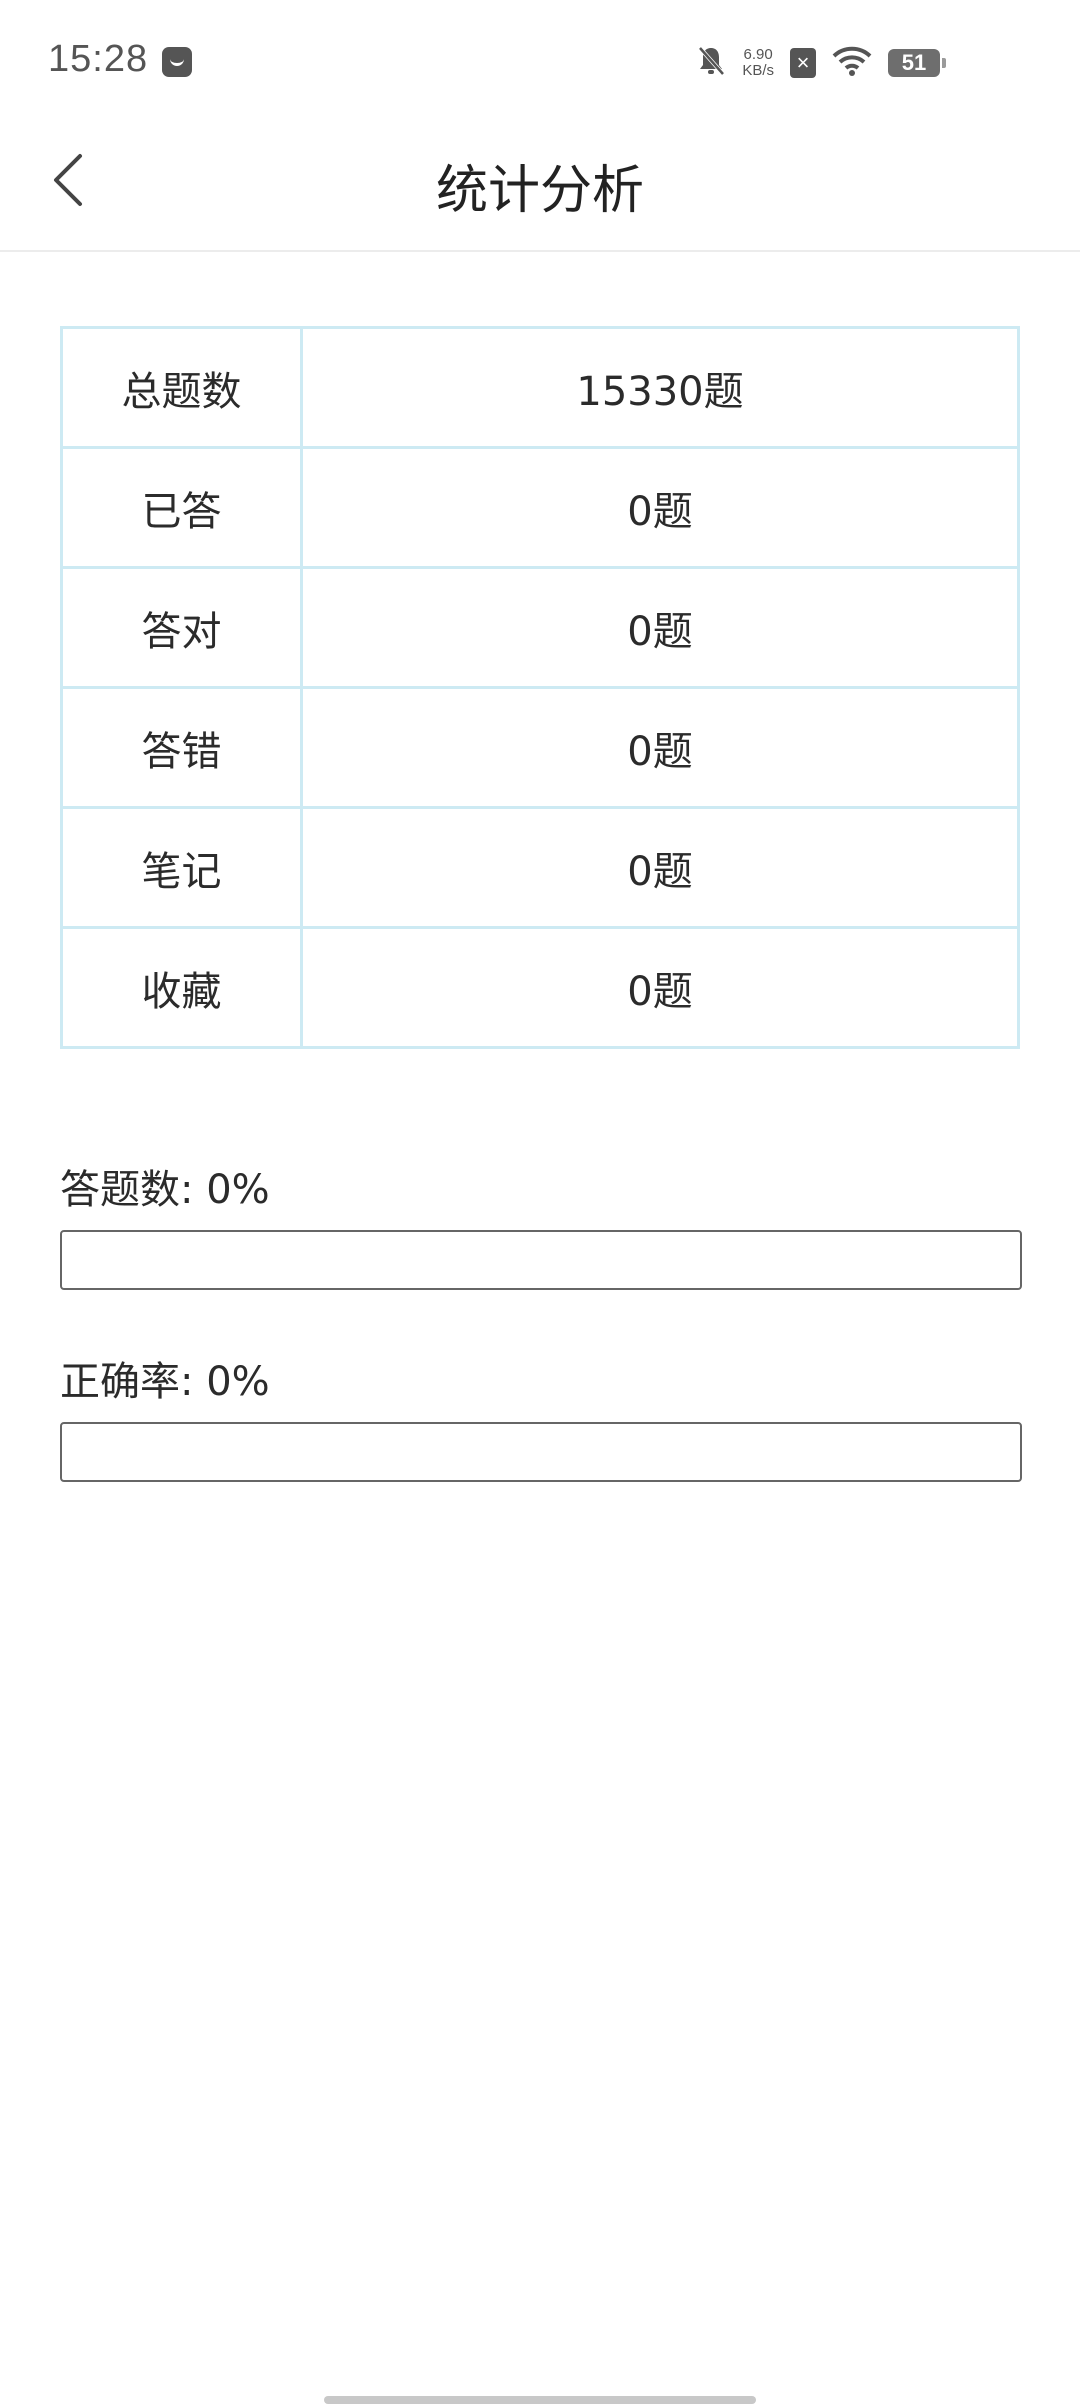 Image resolution: width=1080 pixels, height=2408 pixels. Describe the element at coordinates (539, 191) in the screenshot. I see `page-title: 统计分析` at that location.